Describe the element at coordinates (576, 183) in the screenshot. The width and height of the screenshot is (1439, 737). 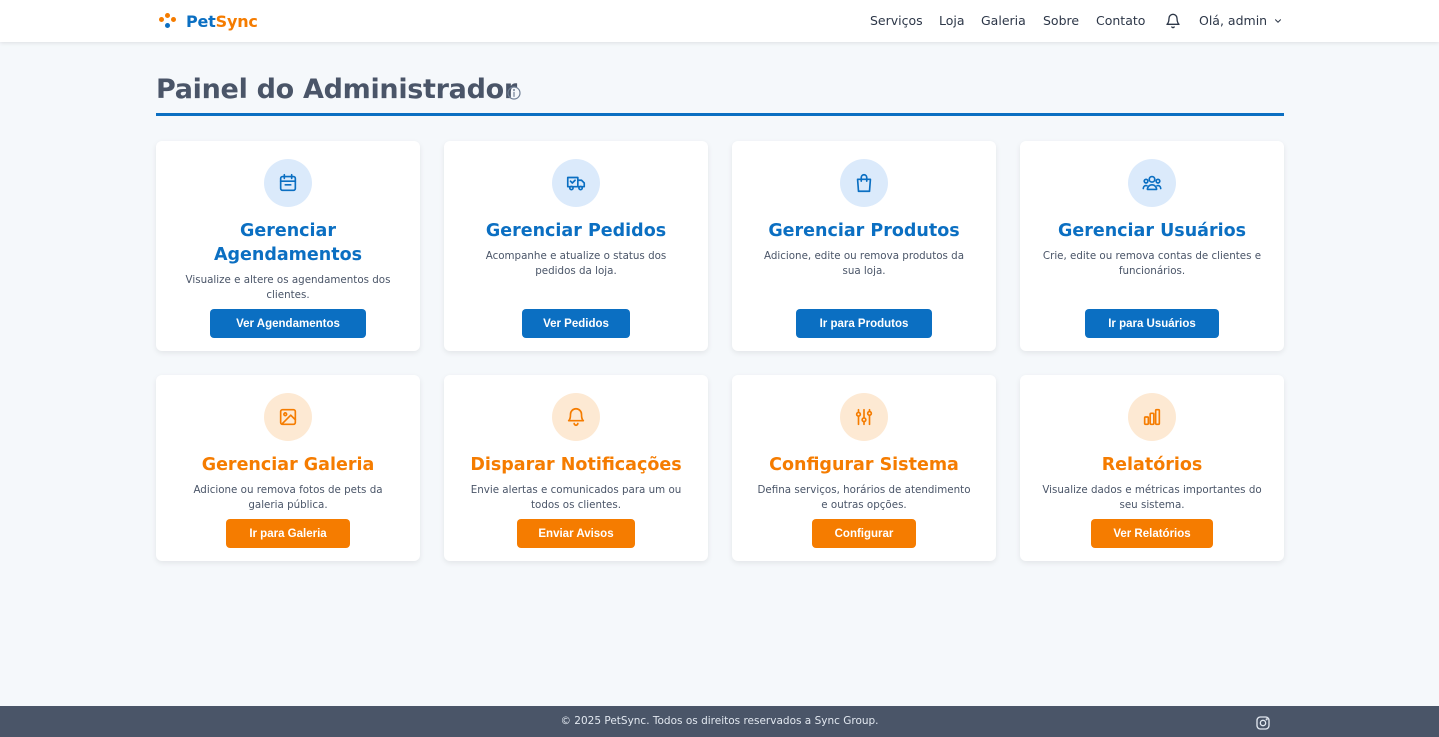
I see `truck-icon` at that location.